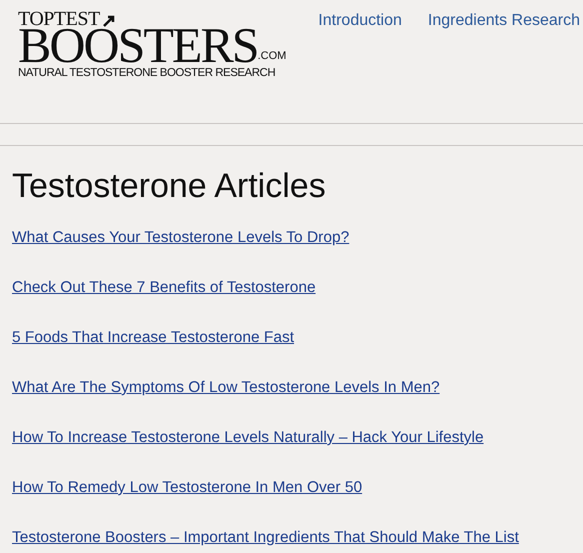 The width and height of the screenshot is (583, 553). What do you see at coordinates (138, 45) in the screenshot?
I see `logo-main-text: BOOSTERS` at bounding box center [138, 45].